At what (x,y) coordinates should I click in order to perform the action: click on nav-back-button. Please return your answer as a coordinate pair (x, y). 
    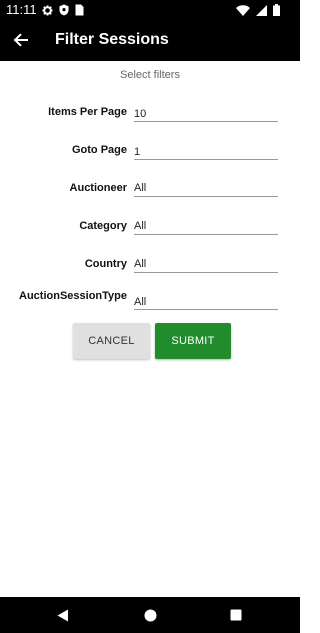
    Looking at the image, I should click on (63, 615).